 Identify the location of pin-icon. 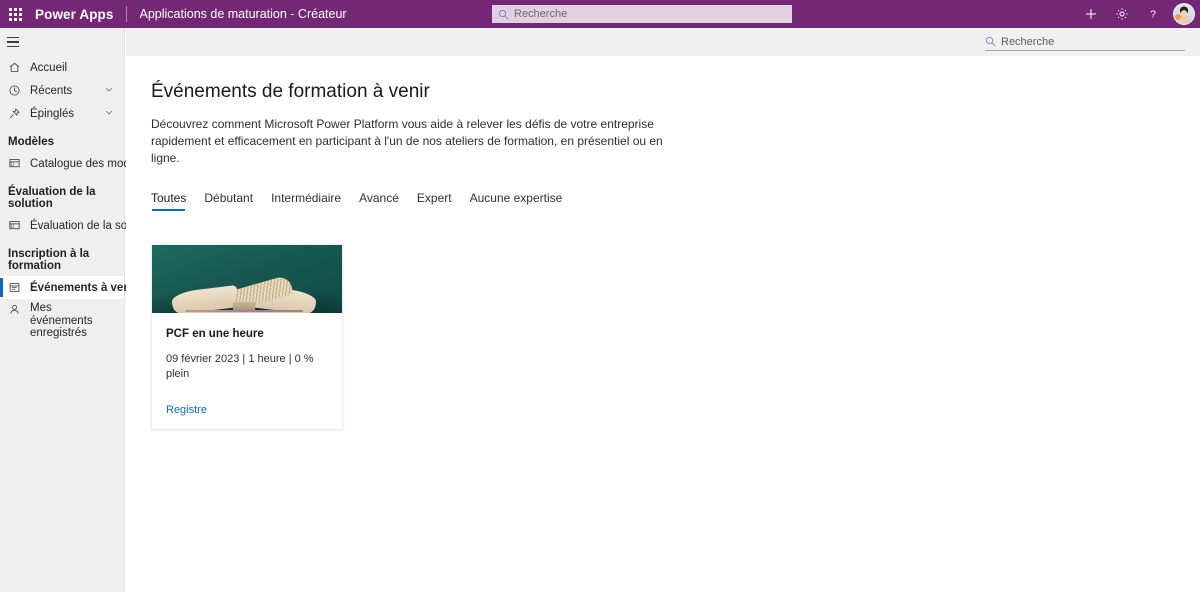
(17, 114).